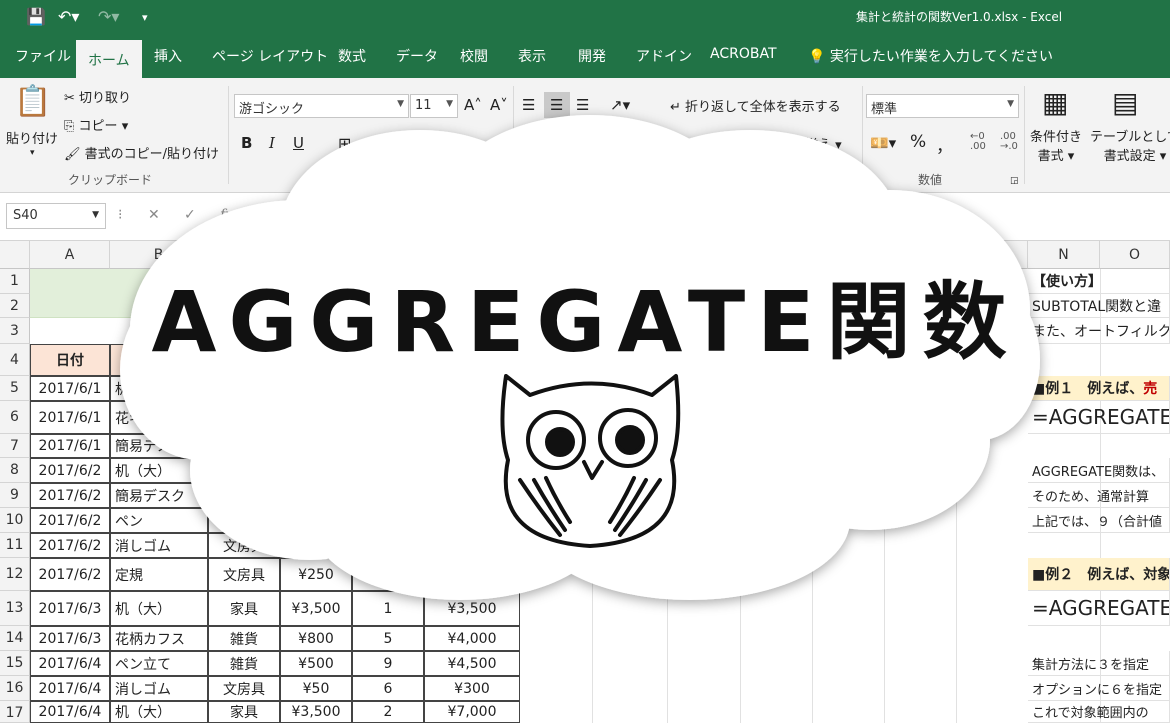  I want to click on shrink-font-icon: A˅, so click(499, 105).